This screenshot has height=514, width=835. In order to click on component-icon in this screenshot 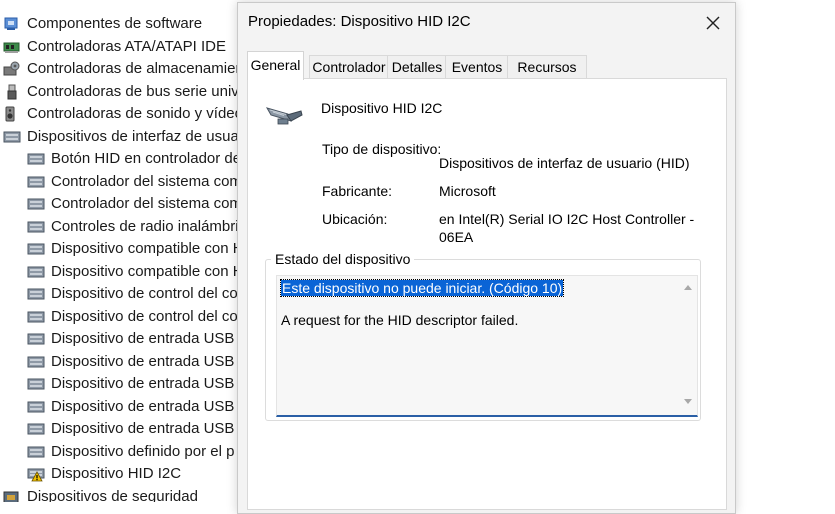, I will do `click(12, 24)`.